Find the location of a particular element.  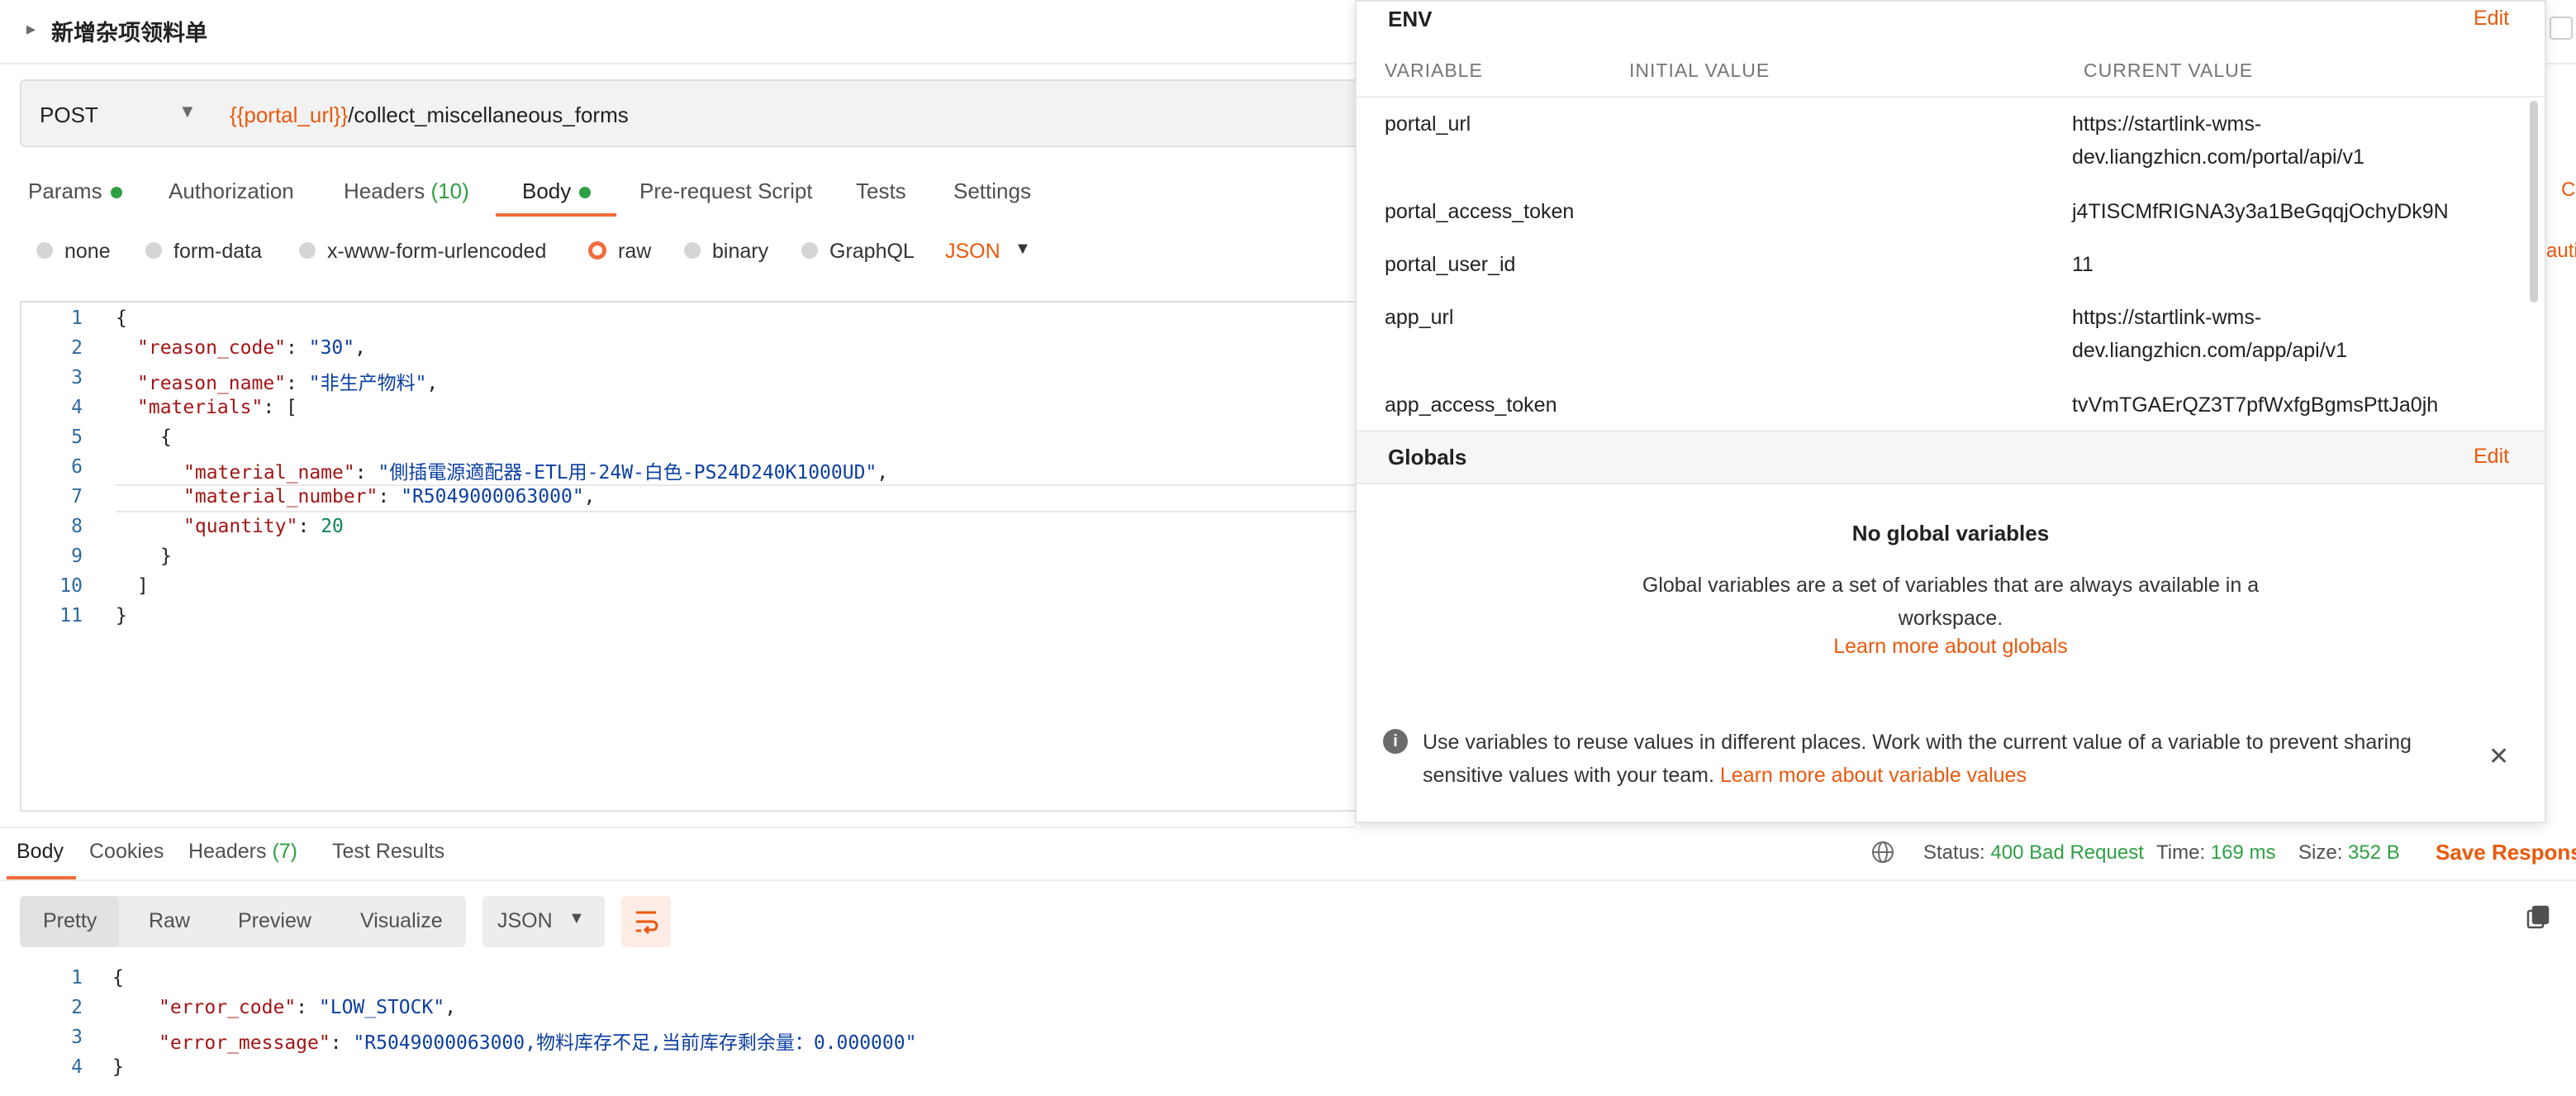

active-tab-indicator is located at coordinates (556, 215).